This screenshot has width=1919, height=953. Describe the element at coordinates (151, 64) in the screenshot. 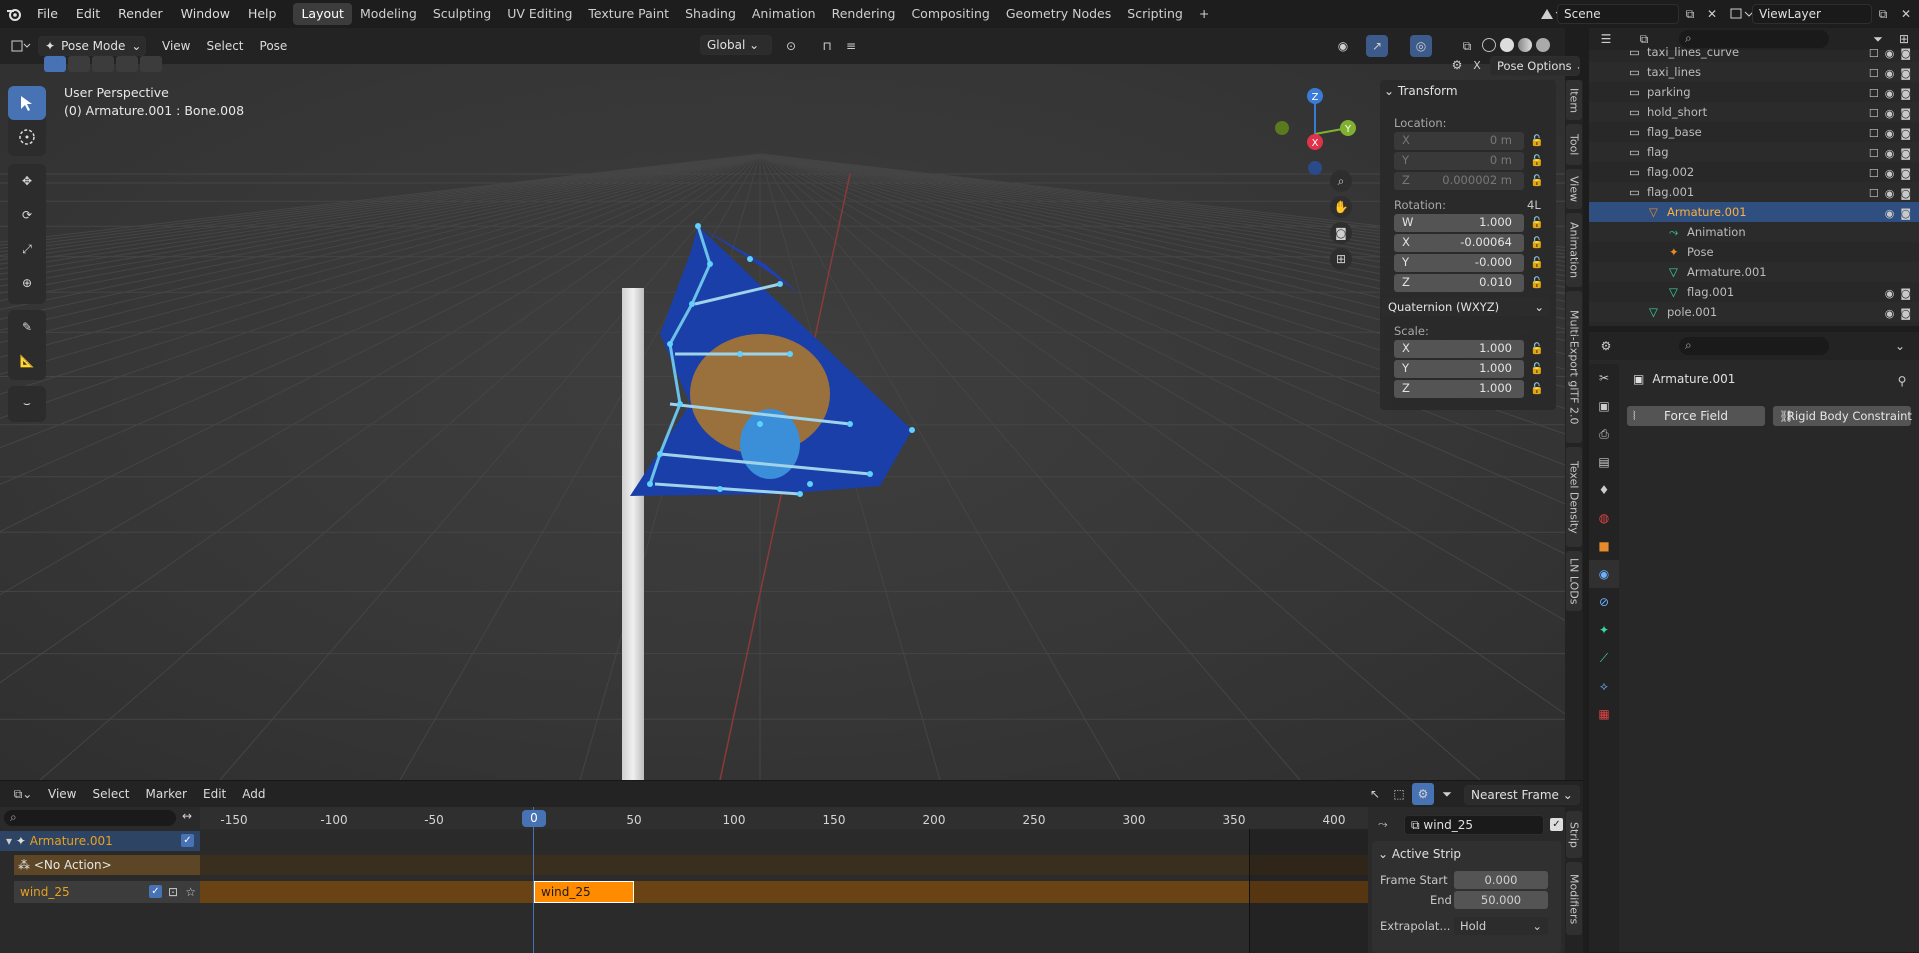

I see `select-mode-intersect-icon` at that location.